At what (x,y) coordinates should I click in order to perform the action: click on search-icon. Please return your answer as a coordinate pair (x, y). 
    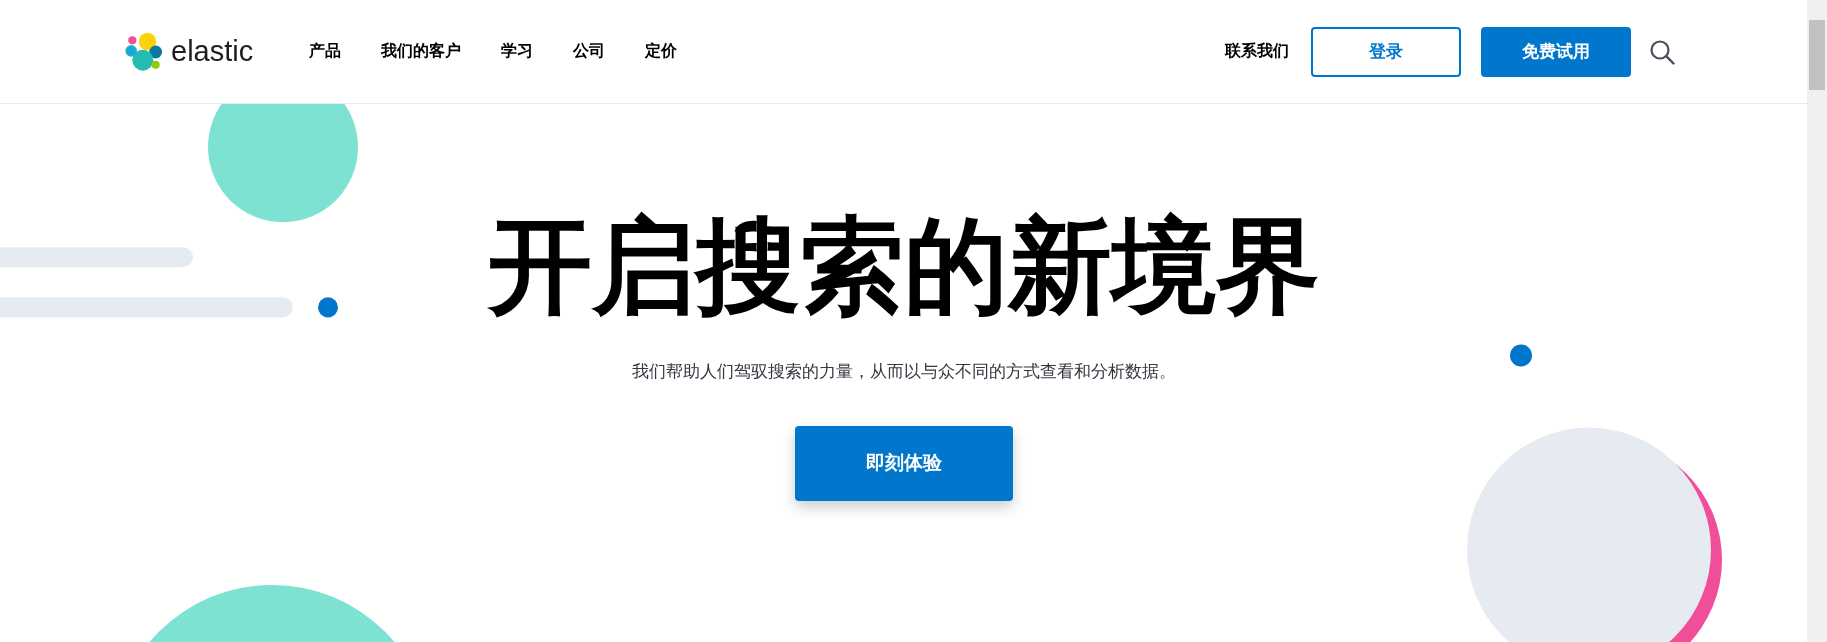
    Looking at the image, I should click on (1662, 51).